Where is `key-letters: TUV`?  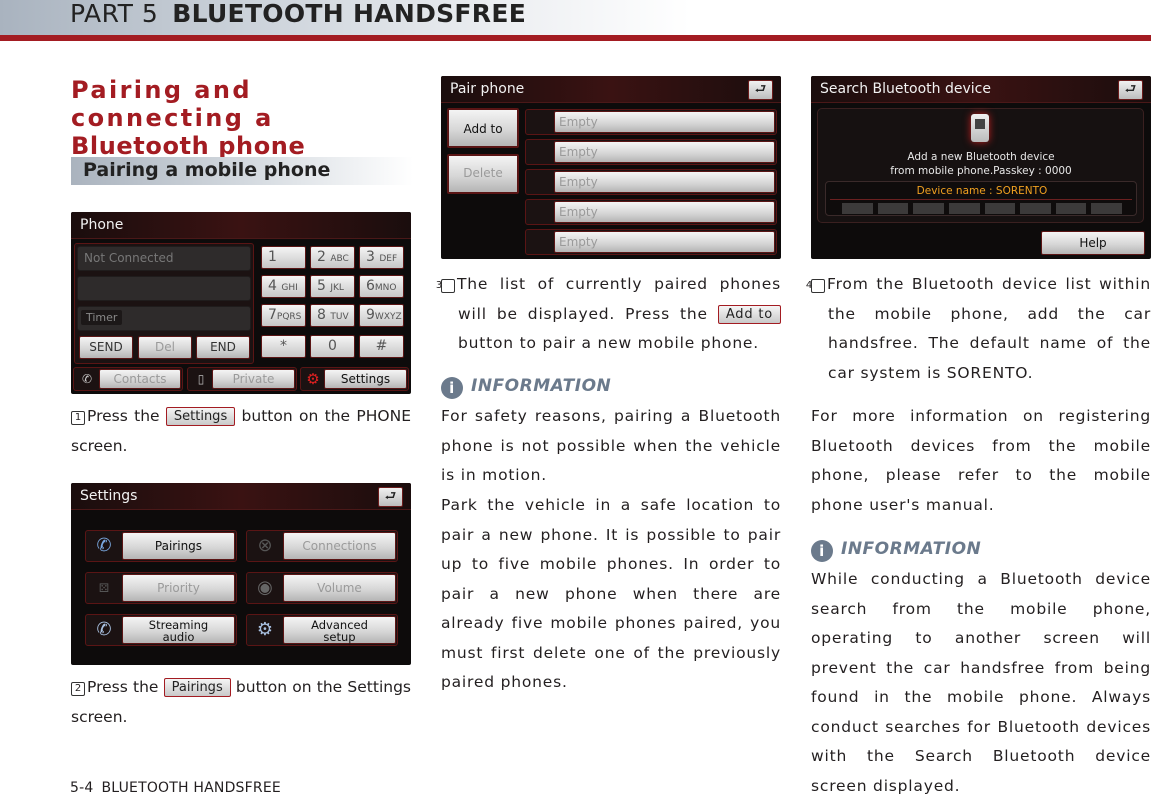 key-letters: TUV is located at coordinates (339, 317).